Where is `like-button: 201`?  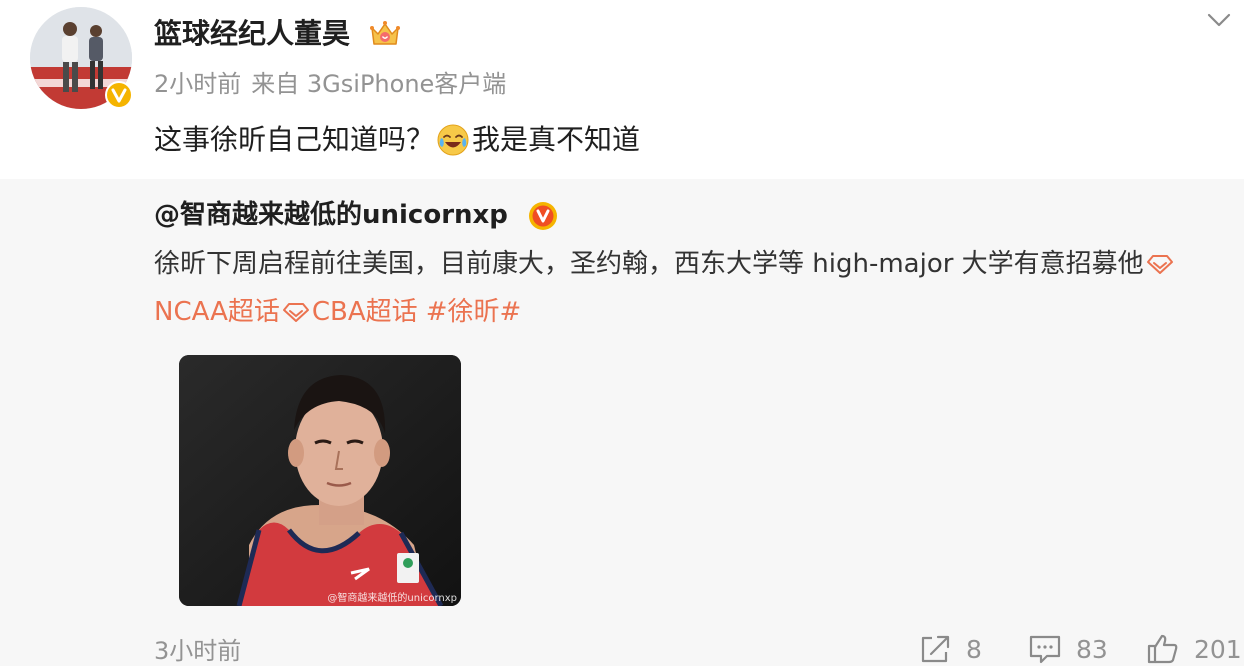 like-button: 201 is located at coordinates (1194, 648).